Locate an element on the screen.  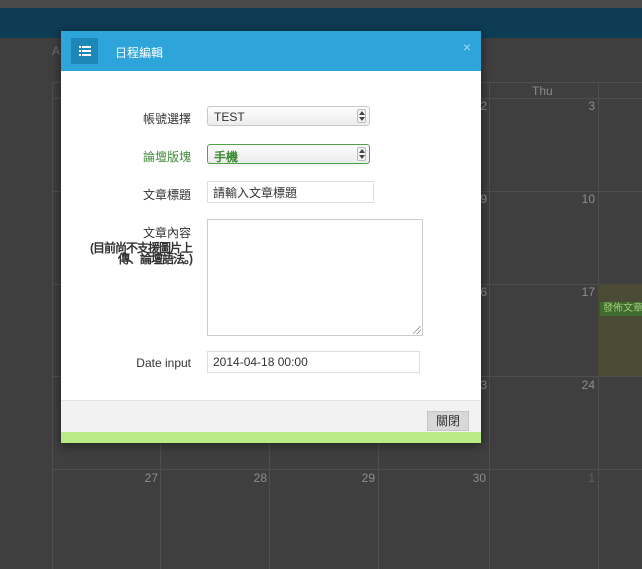
date-input is located at coordinates (313, 362).